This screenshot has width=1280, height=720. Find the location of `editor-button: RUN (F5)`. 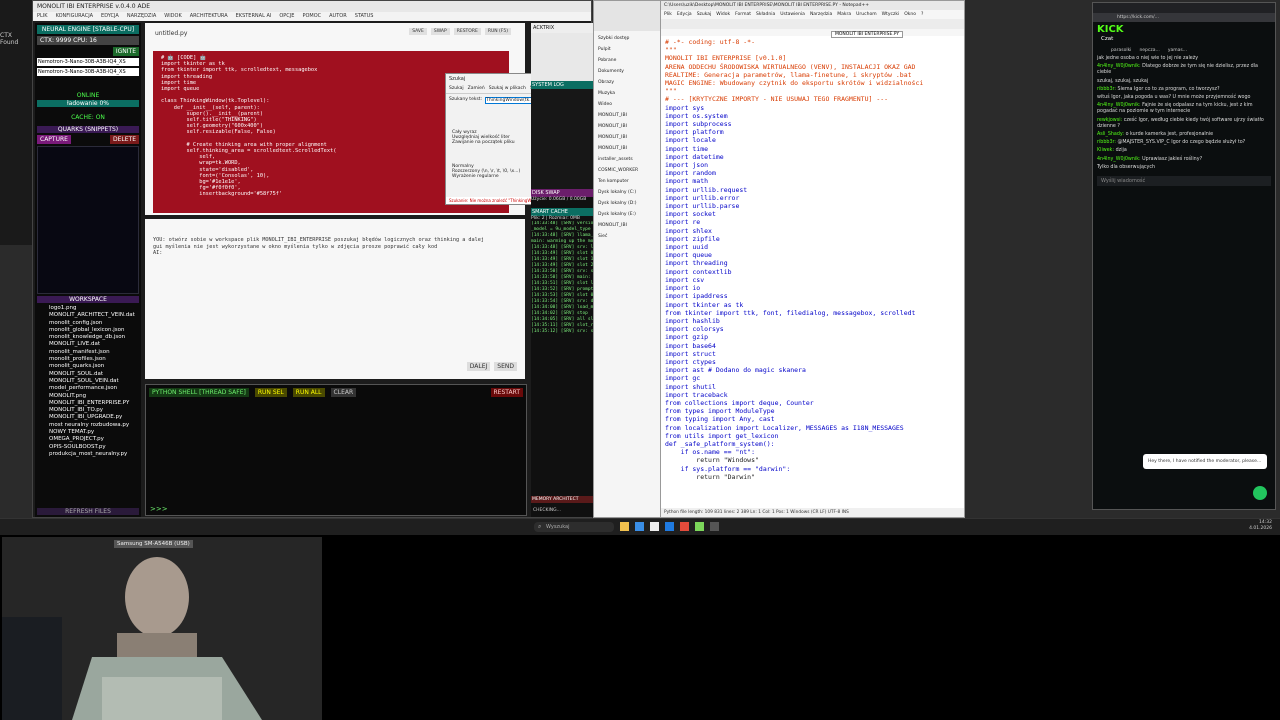

editor-button: RUN (F5) is located at coordinates (497, 31).